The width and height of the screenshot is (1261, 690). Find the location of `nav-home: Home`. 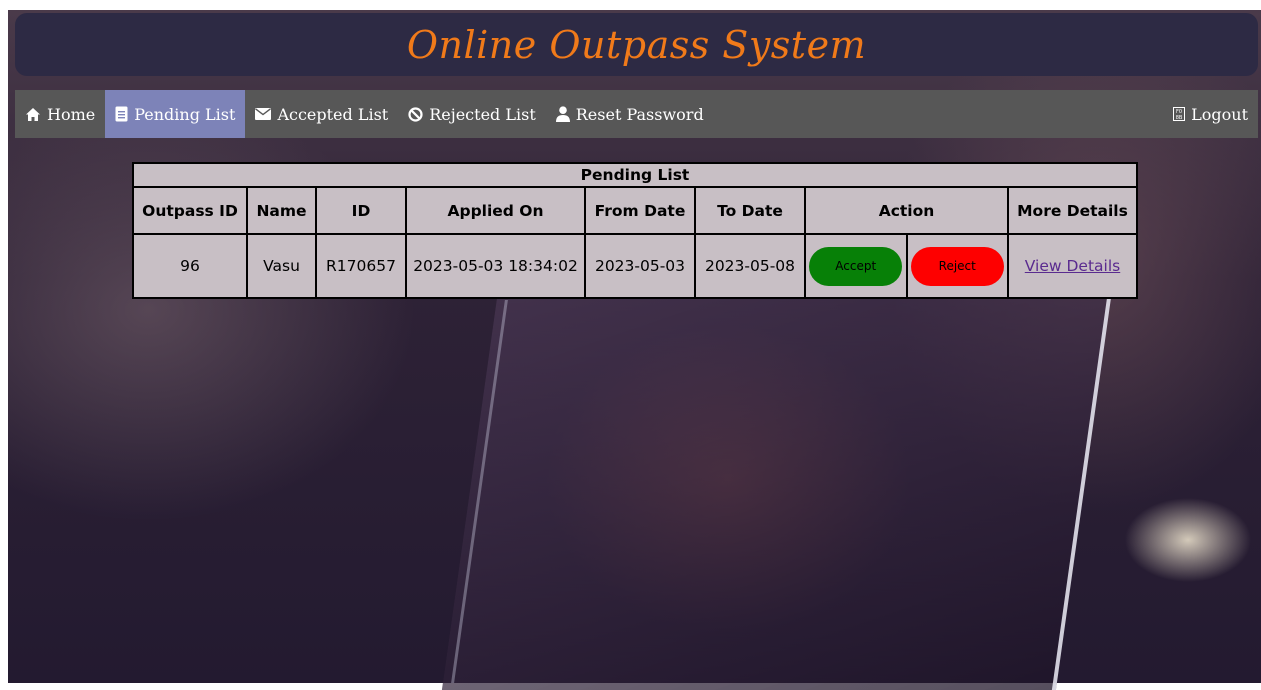

nav-home: Home is located at coordinates (60, 114).